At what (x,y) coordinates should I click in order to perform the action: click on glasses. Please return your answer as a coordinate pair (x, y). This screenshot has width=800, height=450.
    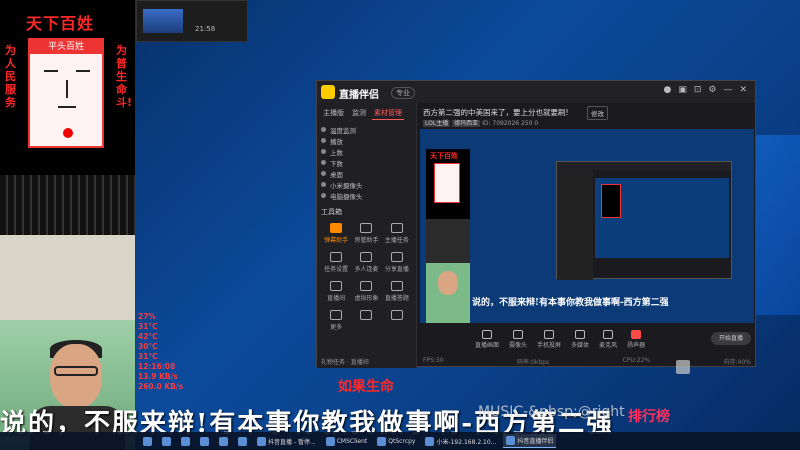
    Looking at the image, I should click on (76, 371).